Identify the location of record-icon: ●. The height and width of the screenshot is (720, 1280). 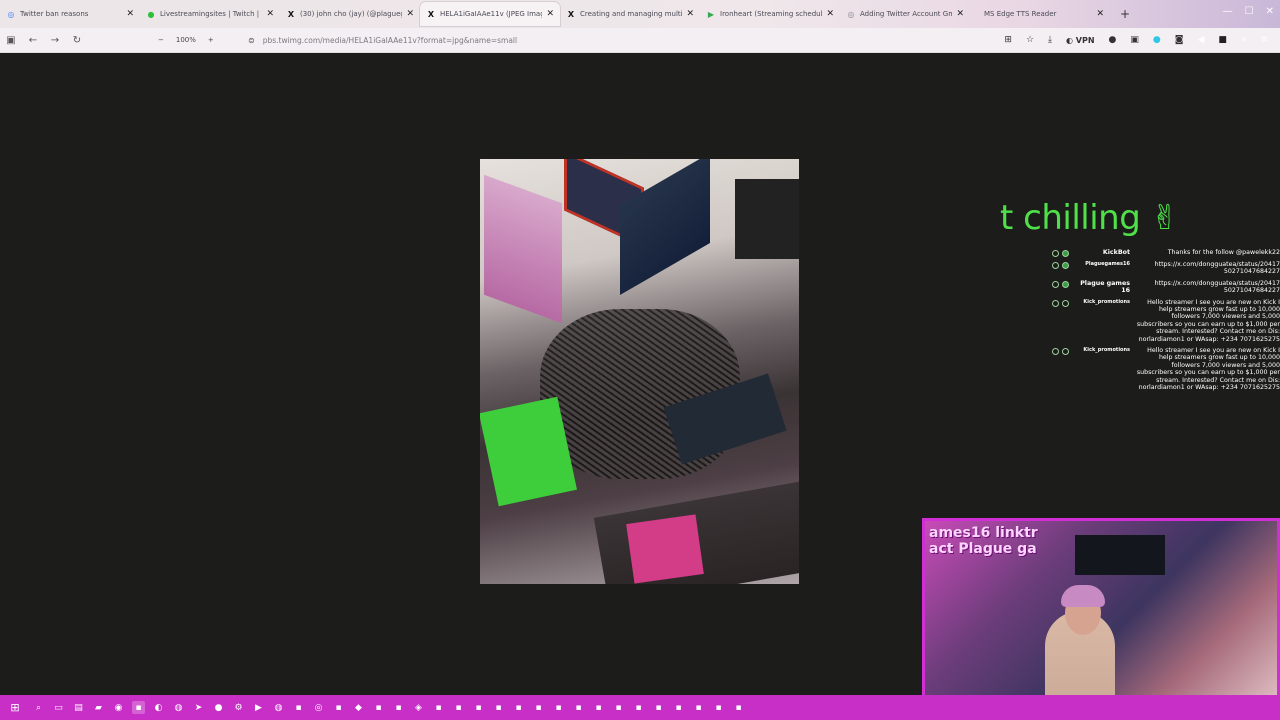
(218, 707).